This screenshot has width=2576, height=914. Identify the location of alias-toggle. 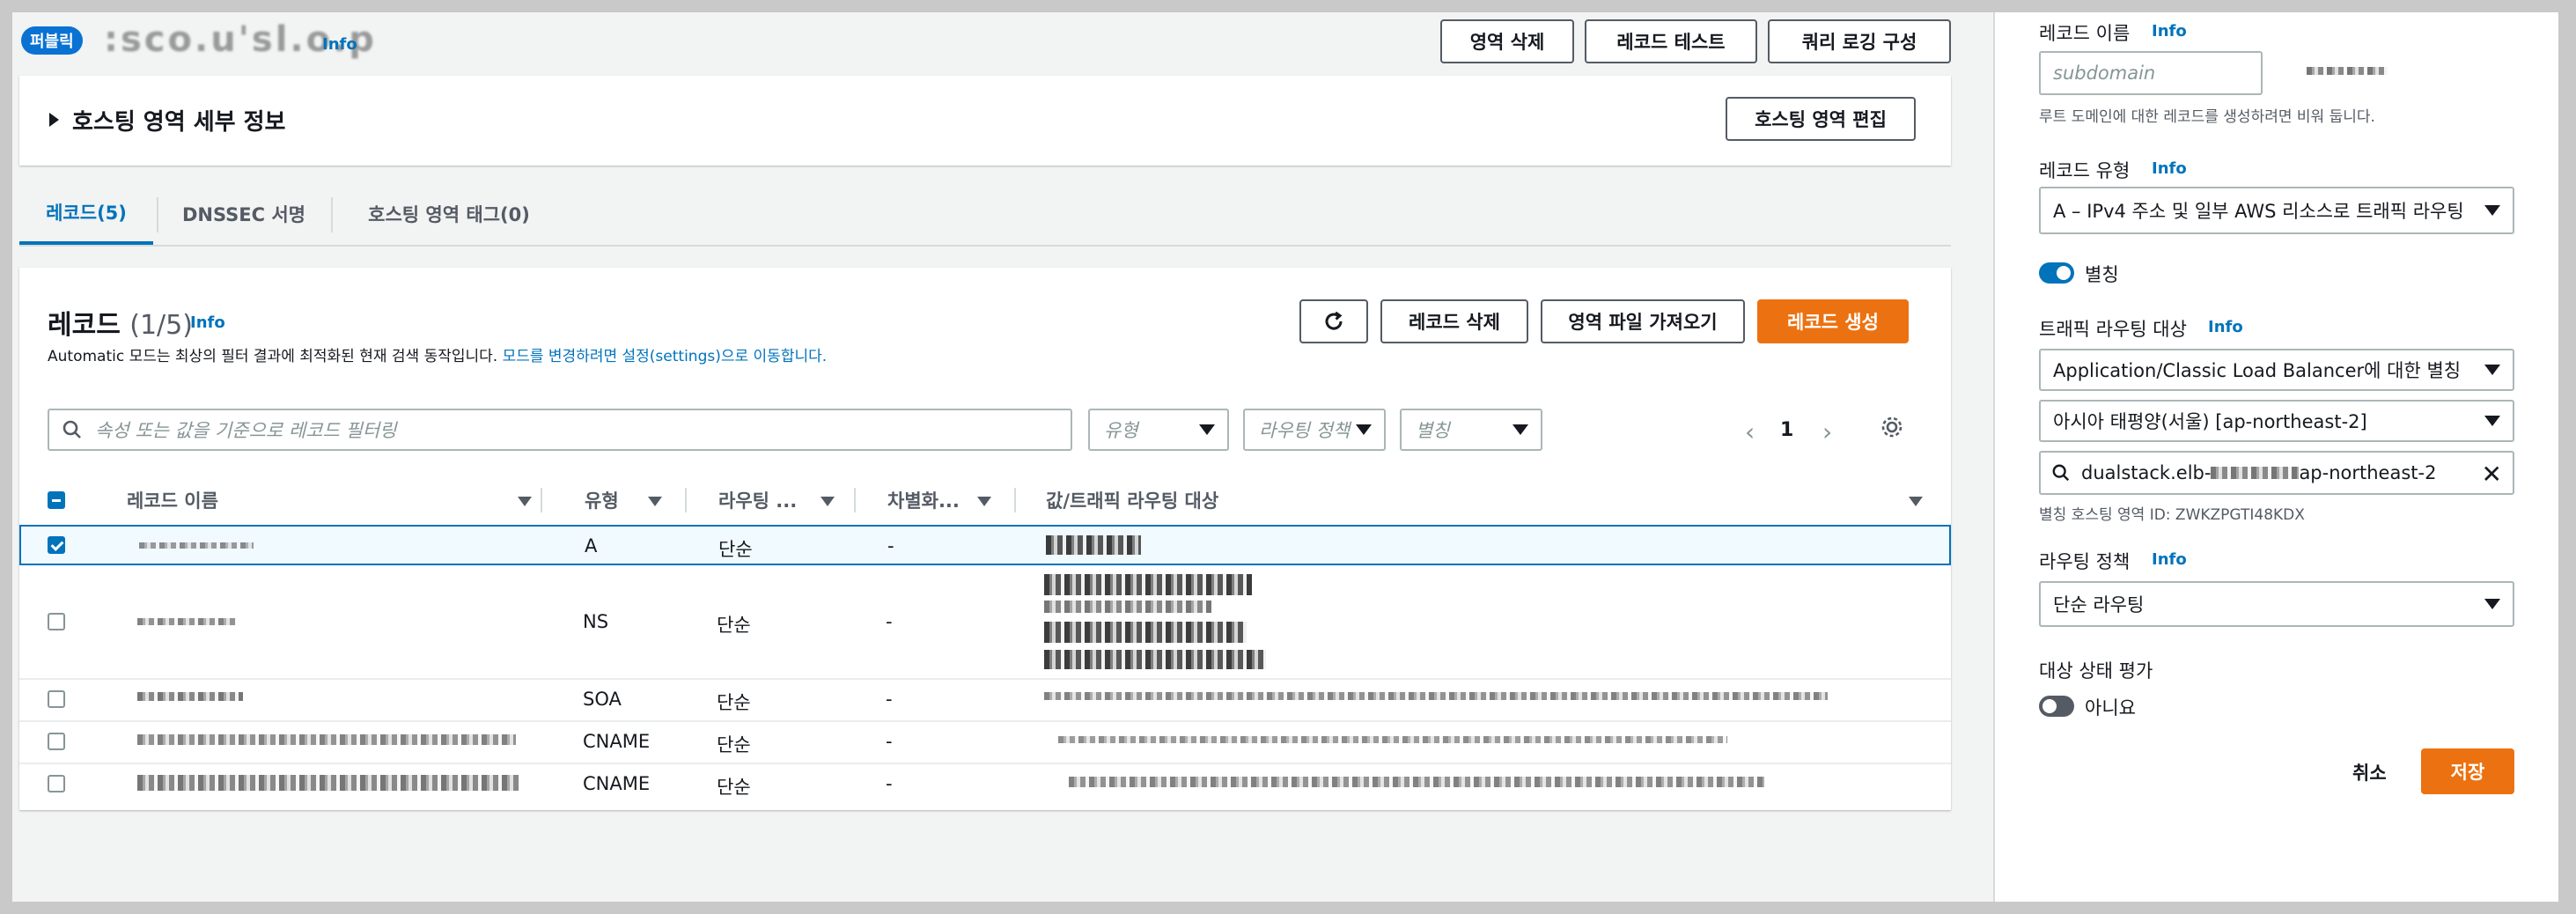
(2057, 273).